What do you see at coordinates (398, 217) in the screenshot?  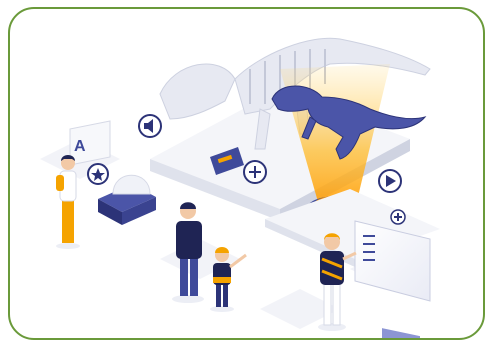 I see `small-plus-icon` at bounding box center [398, 217].